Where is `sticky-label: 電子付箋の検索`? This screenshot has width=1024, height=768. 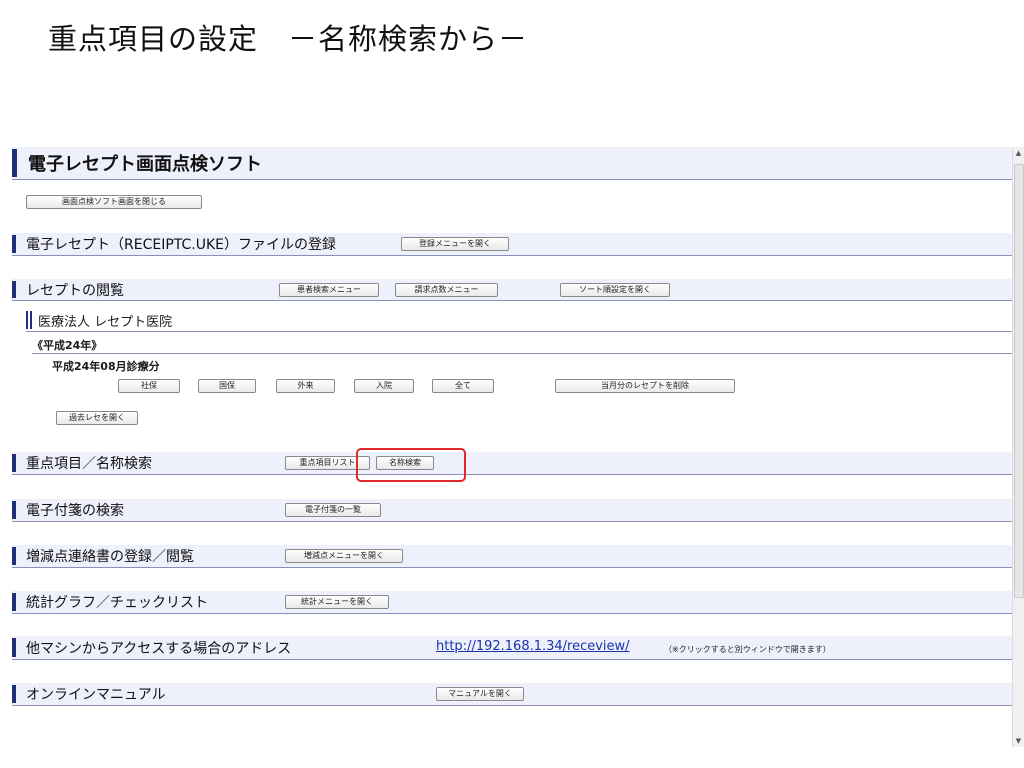
sticky-label: 電子付箋の検索 is located at coordinates (75, 511).